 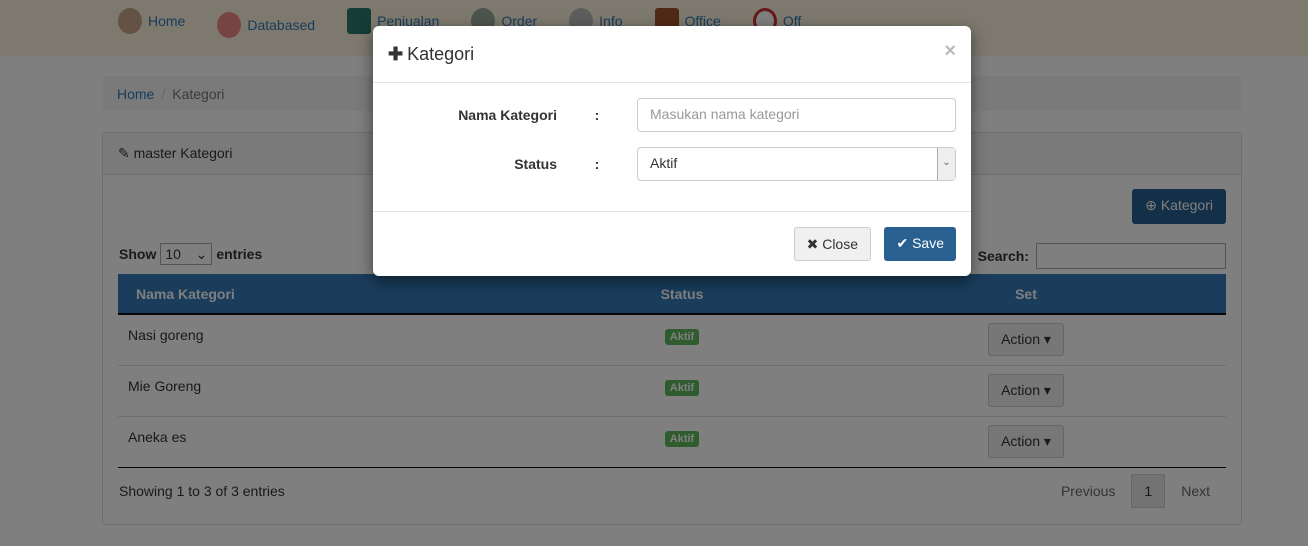 I want to click on status-select: Aktif ⌄, so click(x=796, y=164).